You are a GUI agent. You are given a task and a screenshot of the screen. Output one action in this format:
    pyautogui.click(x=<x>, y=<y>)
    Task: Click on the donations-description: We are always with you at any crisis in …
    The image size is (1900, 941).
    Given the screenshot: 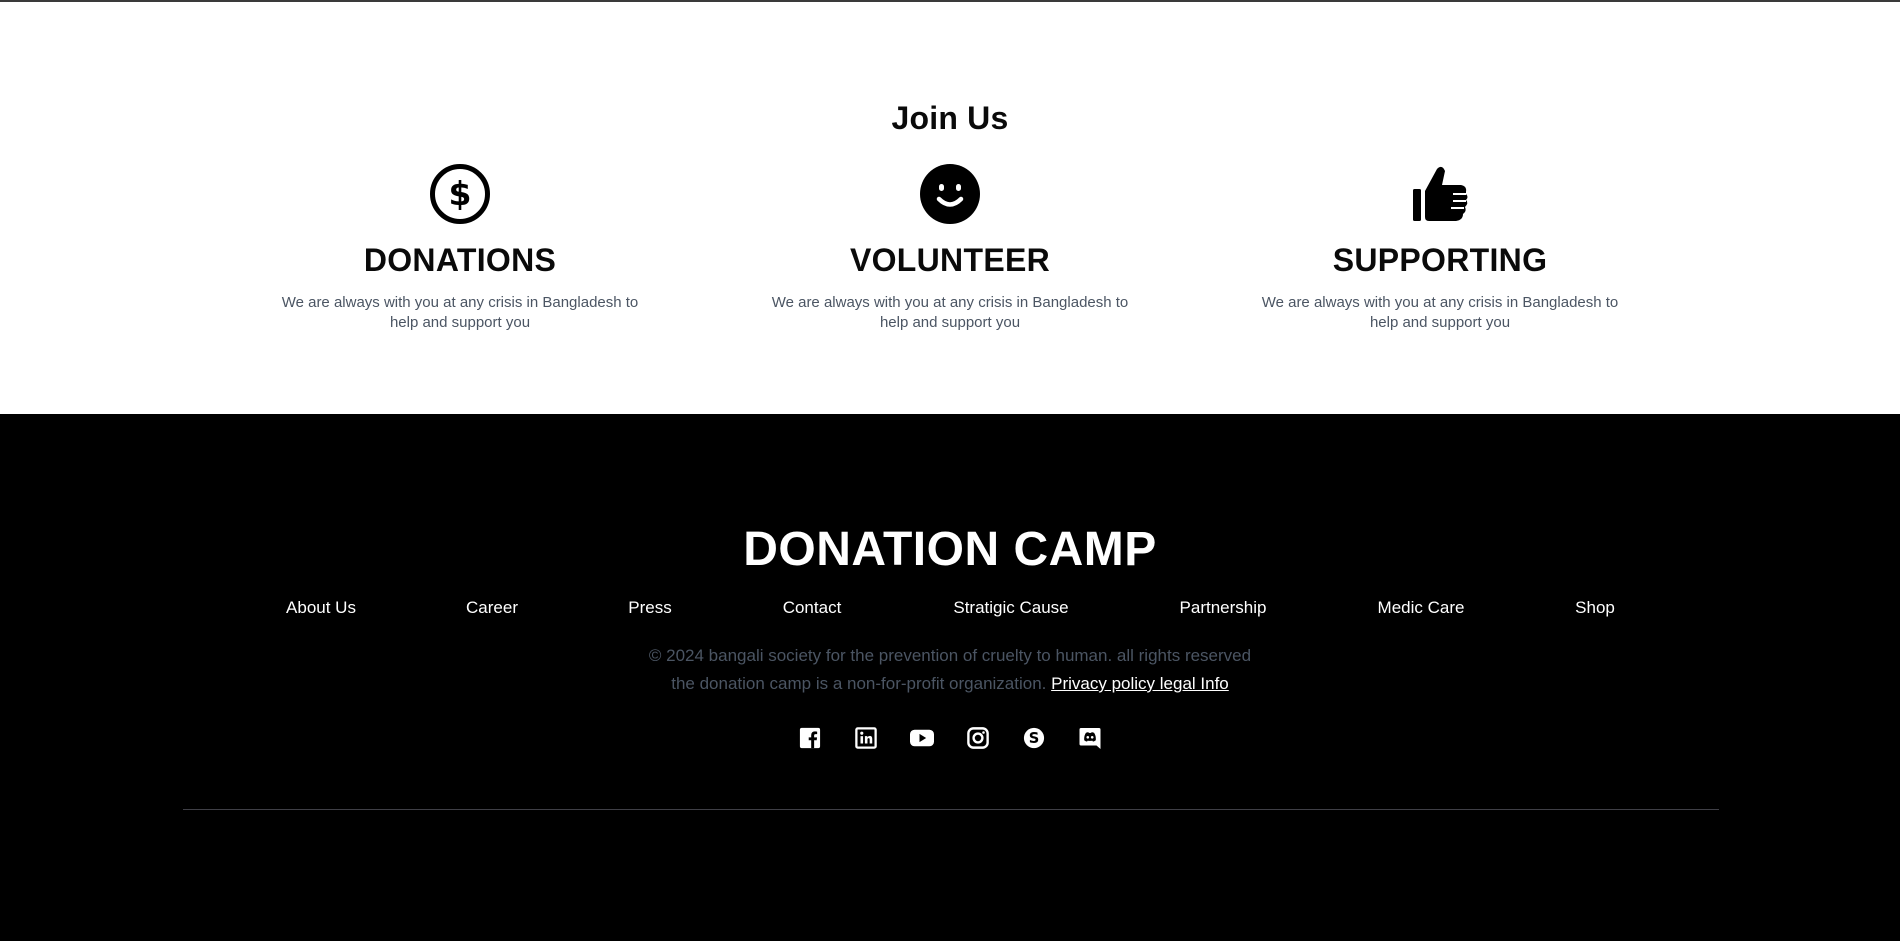 What is the action you would take?
    pyautogui.click(x=460, y=312)
    